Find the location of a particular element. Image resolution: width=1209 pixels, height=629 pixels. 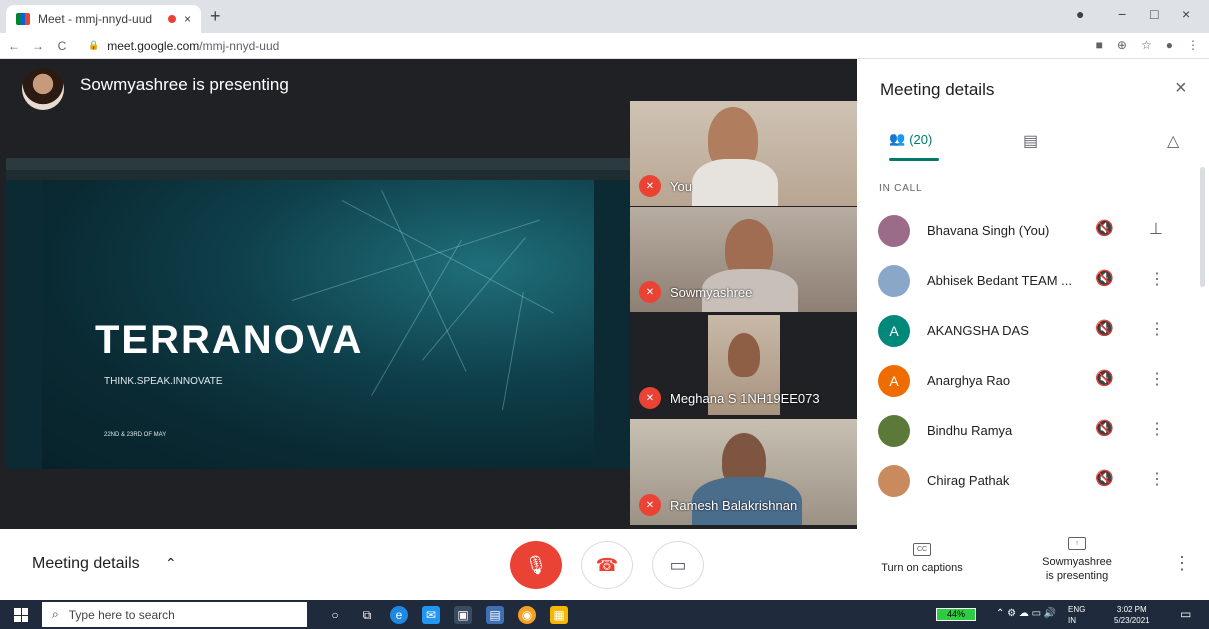

chevron-up-icon: ⌃ is located at coordinates (171, 563).